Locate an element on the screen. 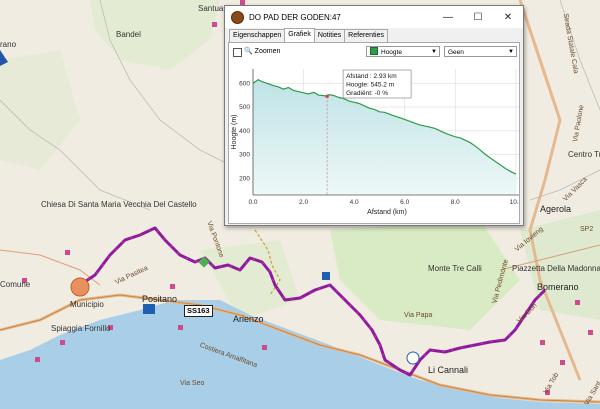 This screenshot has height=409, width=600. parking-icon is located at coordinates (149, 309).